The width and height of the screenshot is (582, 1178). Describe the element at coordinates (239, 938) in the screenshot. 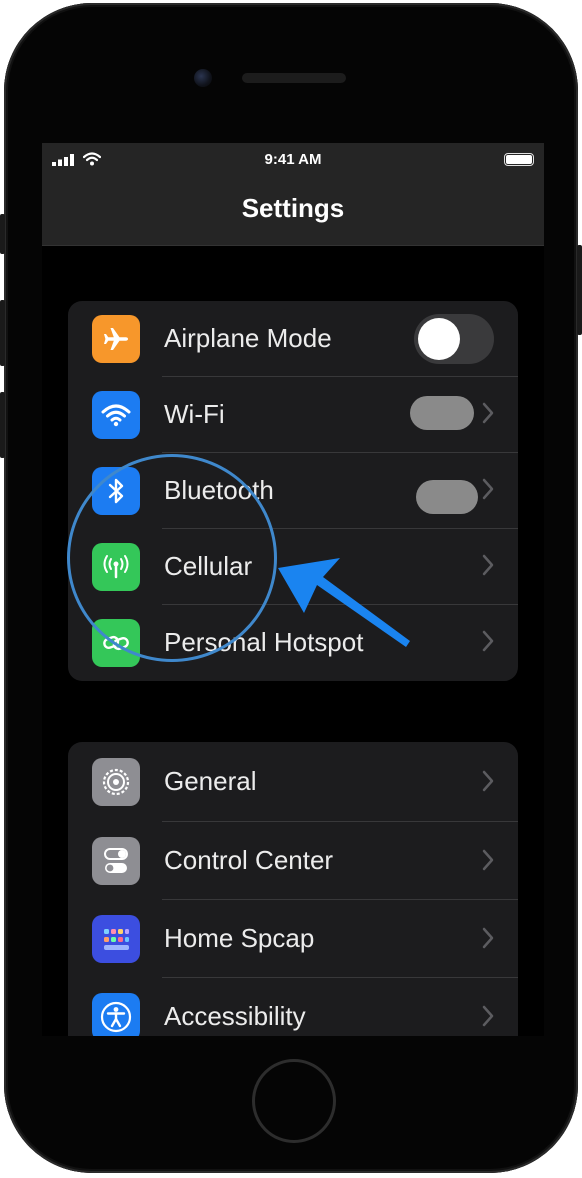

I see `settings-row-label: Home Spcap` at that location.